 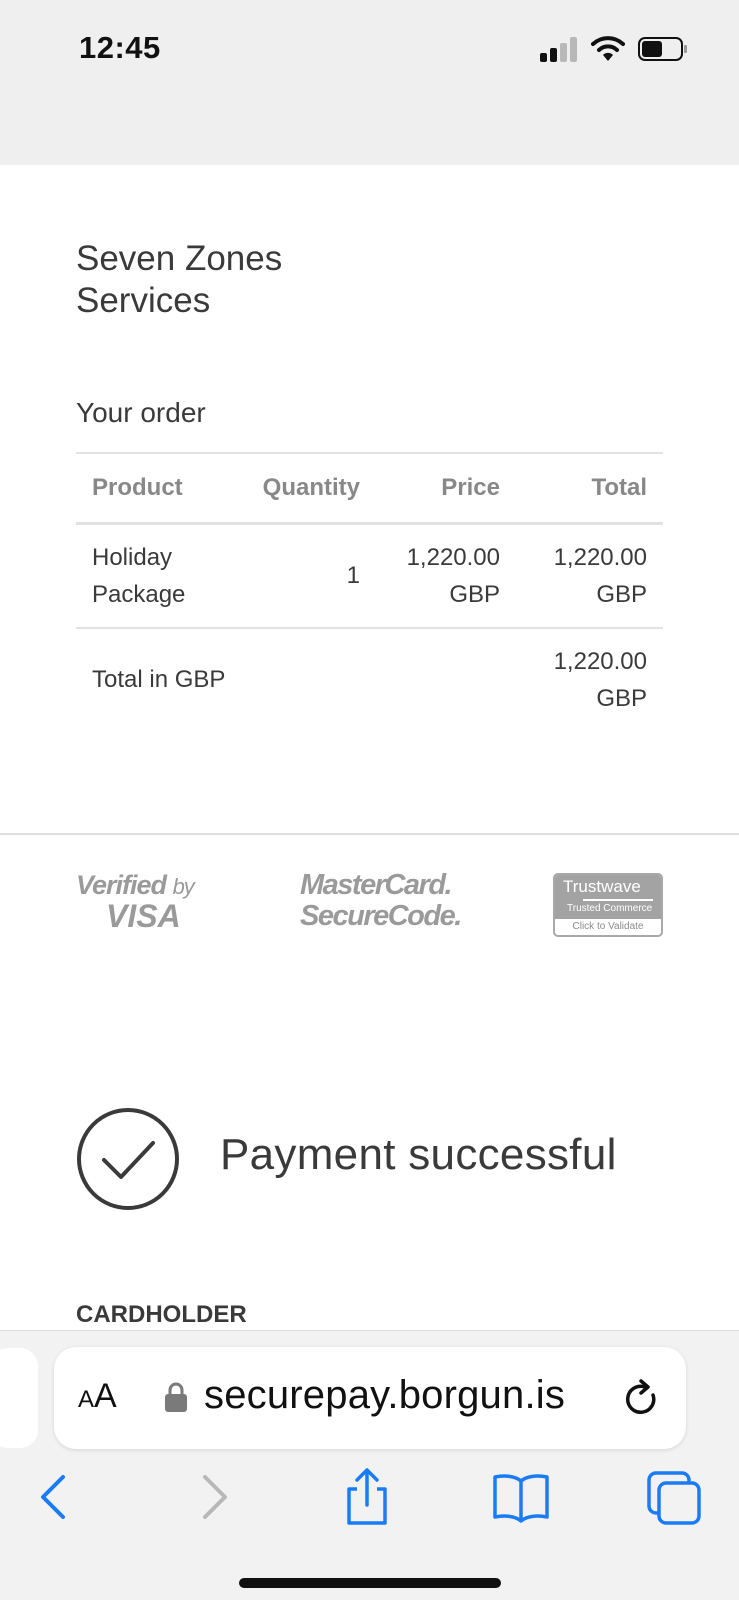 I want to click on reload-icon, so click(x=642, y=1399).